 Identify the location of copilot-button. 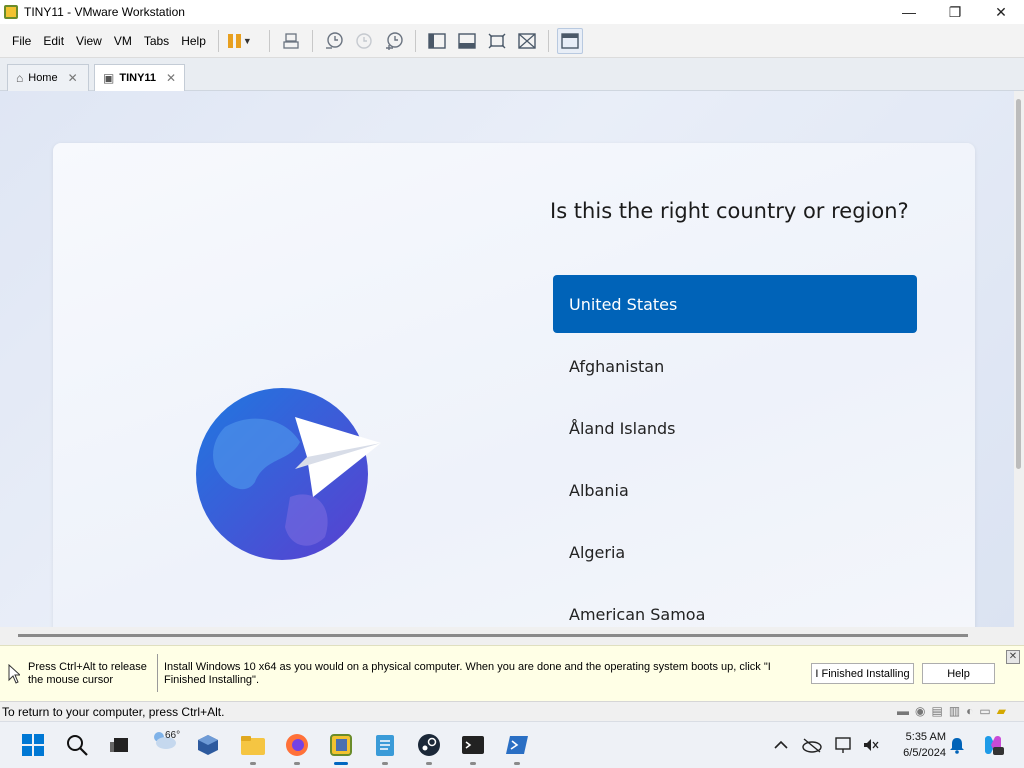
(993, 745).